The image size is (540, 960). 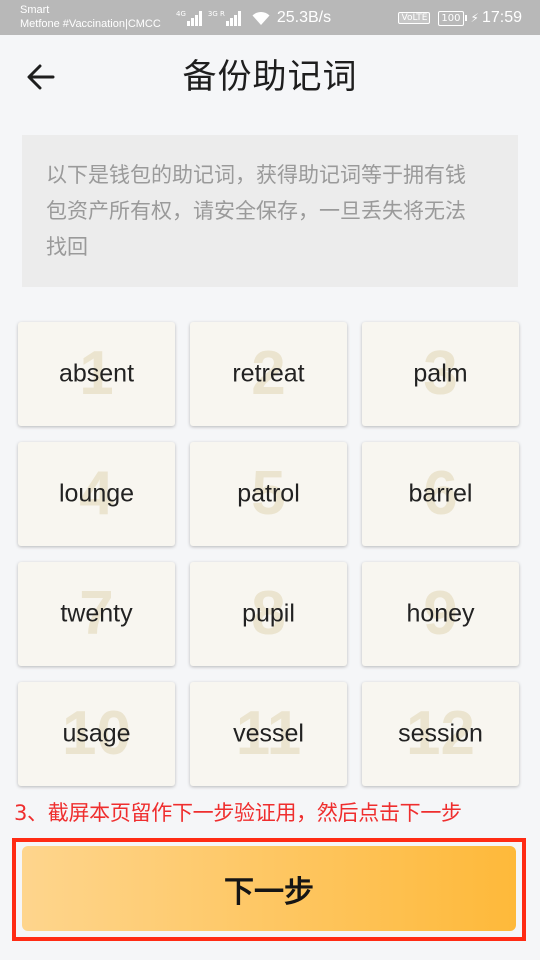 What do you see at coordinates (35, 10) in the screenshot?
I see `carrier-name: Smart` at bounding box center [35, 10].